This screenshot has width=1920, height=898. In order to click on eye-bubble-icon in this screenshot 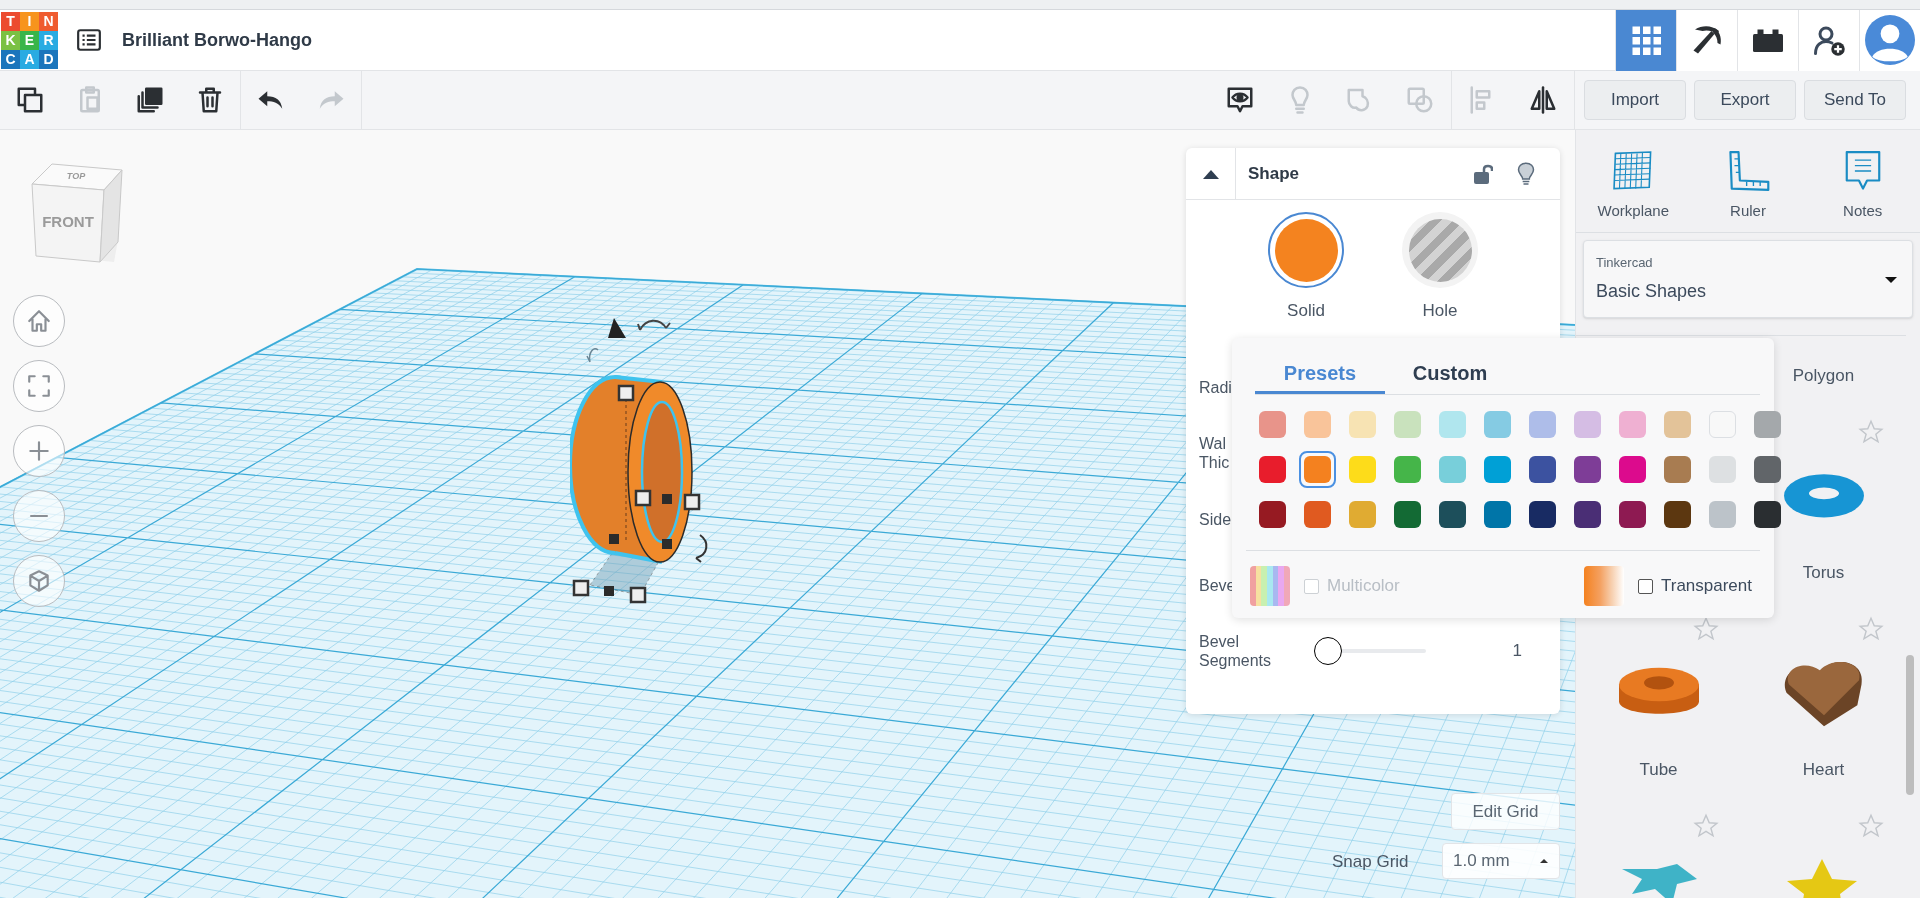, I will do `click(1240, 100)`.